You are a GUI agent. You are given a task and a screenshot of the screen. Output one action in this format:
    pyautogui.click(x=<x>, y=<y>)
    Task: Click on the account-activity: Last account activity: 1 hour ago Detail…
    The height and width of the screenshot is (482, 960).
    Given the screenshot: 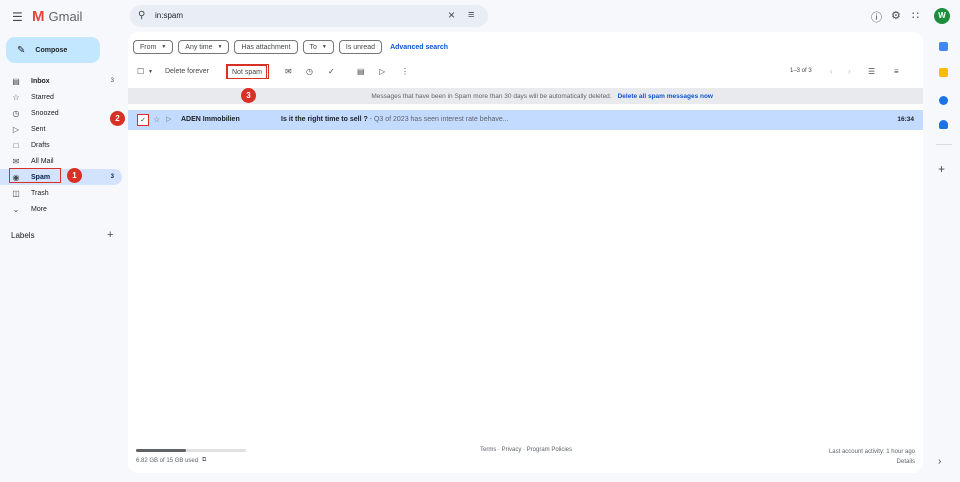 What is the action you would take?
    pyautogui.click(x=872, y=457)
    